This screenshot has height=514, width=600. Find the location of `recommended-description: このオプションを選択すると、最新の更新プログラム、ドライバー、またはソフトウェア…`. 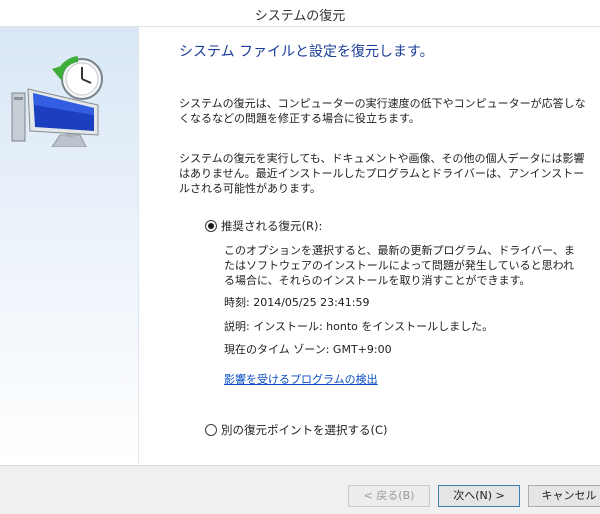

recommended-description: このオプションを選択すると、最新の更新プログラム、ドライバー、またはソフトウェア… is located at coordinates (399, 265).